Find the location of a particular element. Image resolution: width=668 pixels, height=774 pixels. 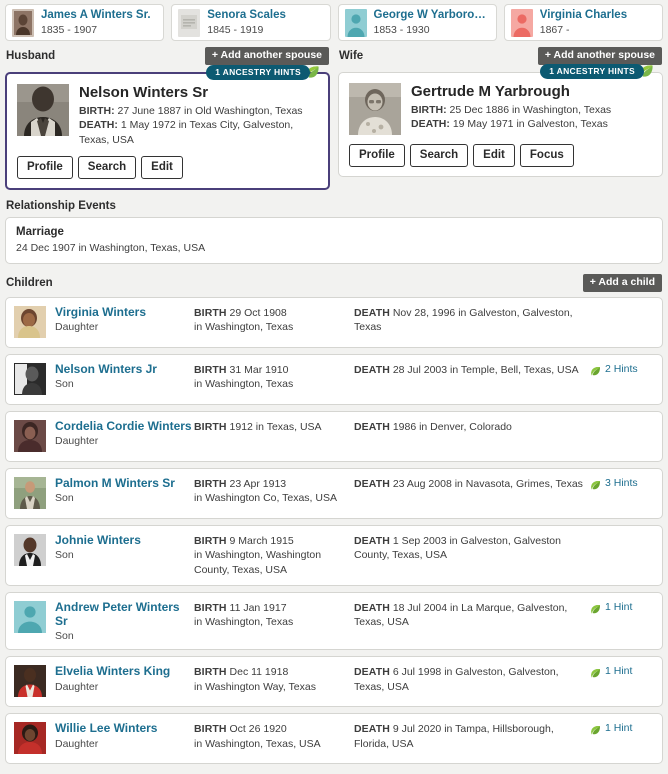

wife-name: Gertrude M Yarbrough is located at coordinates (531, 91).